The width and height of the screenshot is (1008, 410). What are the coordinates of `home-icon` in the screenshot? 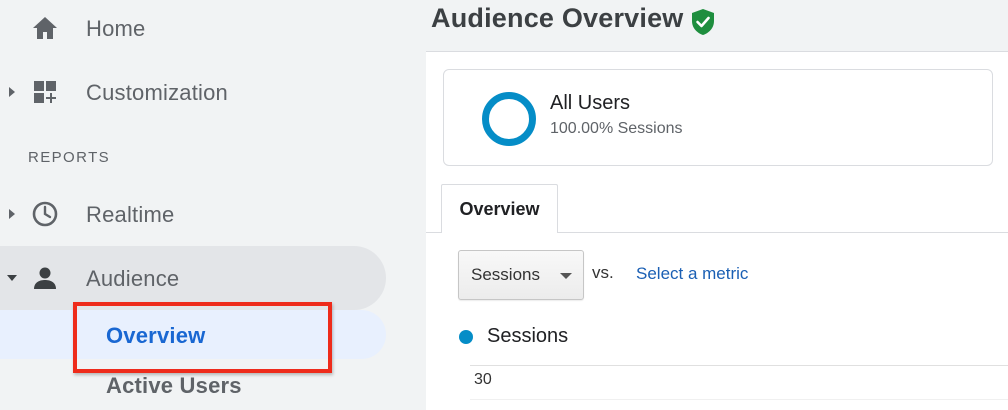 It's located at (45, 28).